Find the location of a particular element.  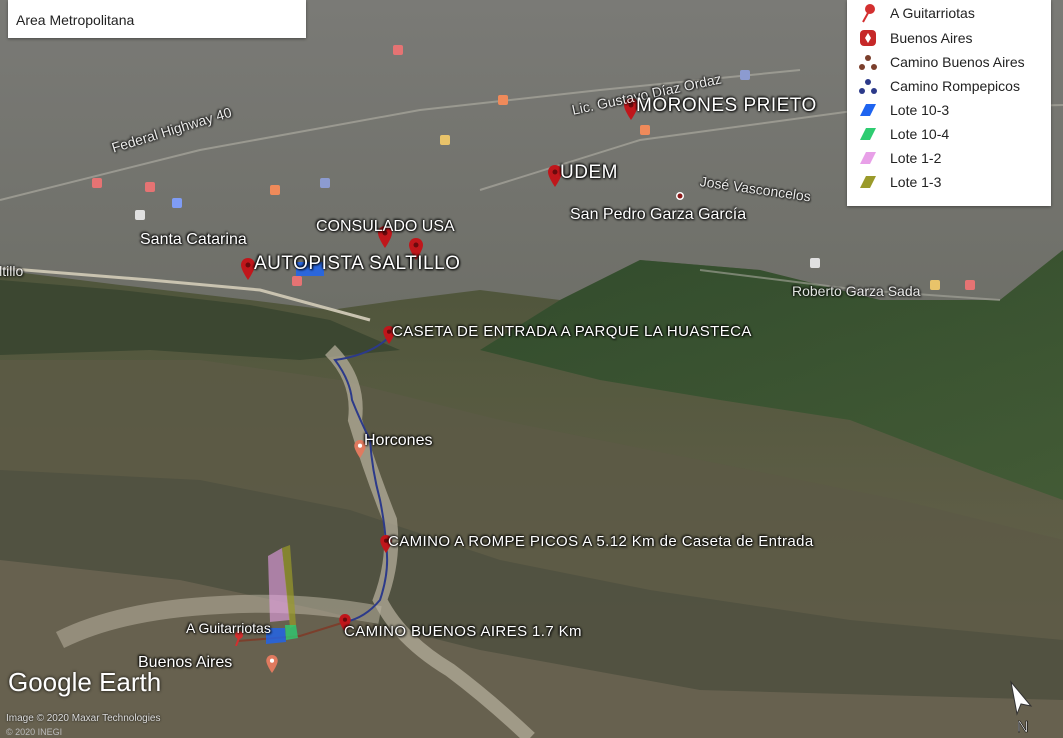

path-brown-icon is located at coordinates (868, 62).